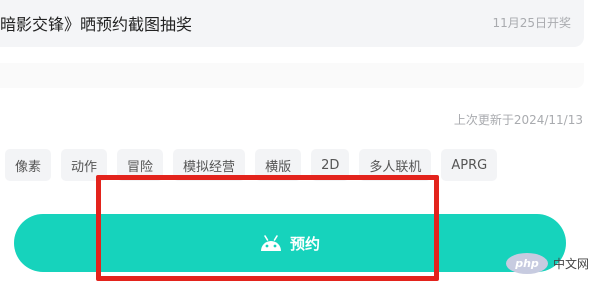 Image resolution: width=600 pixels, height=294 pixels. I want to click on event-date: 11月25日开奖, so click(531, 23).